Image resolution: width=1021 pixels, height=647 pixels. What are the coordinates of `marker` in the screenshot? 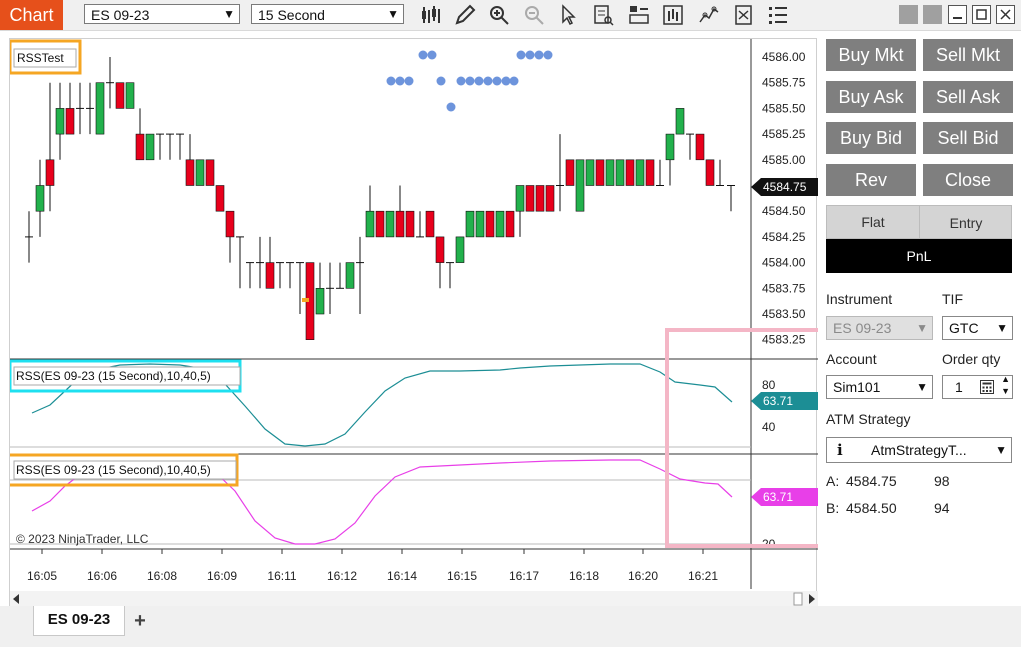 It's located at (305, 300).